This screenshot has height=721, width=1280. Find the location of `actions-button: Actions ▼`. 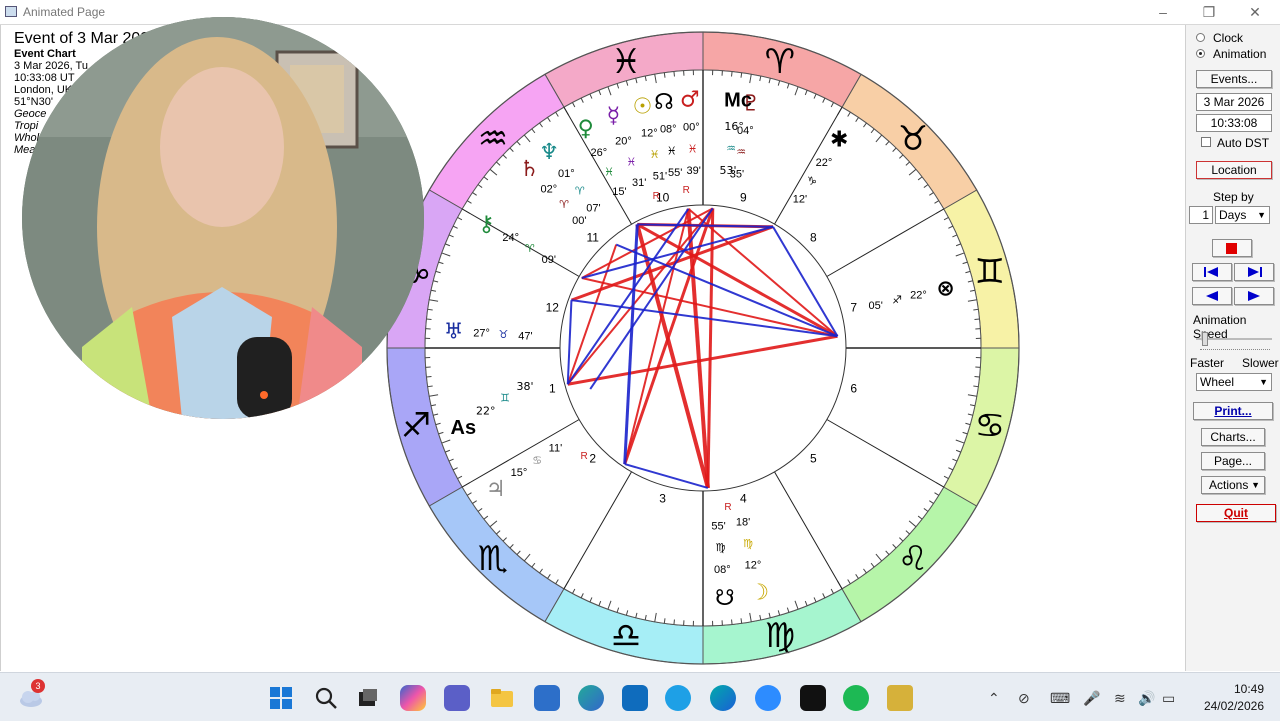

actions-button: Actions ▼ is located at coordinates (1233, 485).